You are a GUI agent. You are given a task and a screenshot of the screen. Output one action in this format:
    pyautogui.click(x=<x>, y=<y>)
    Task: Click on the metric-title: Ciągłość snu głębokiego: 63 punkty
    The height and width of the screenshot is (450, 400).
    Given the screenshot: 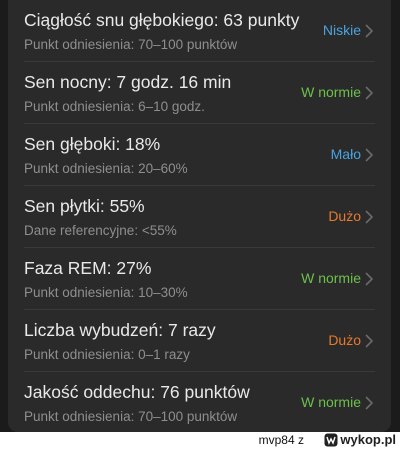 What is the action you would take?
    pyautogui.click(x=162, y=20)
    